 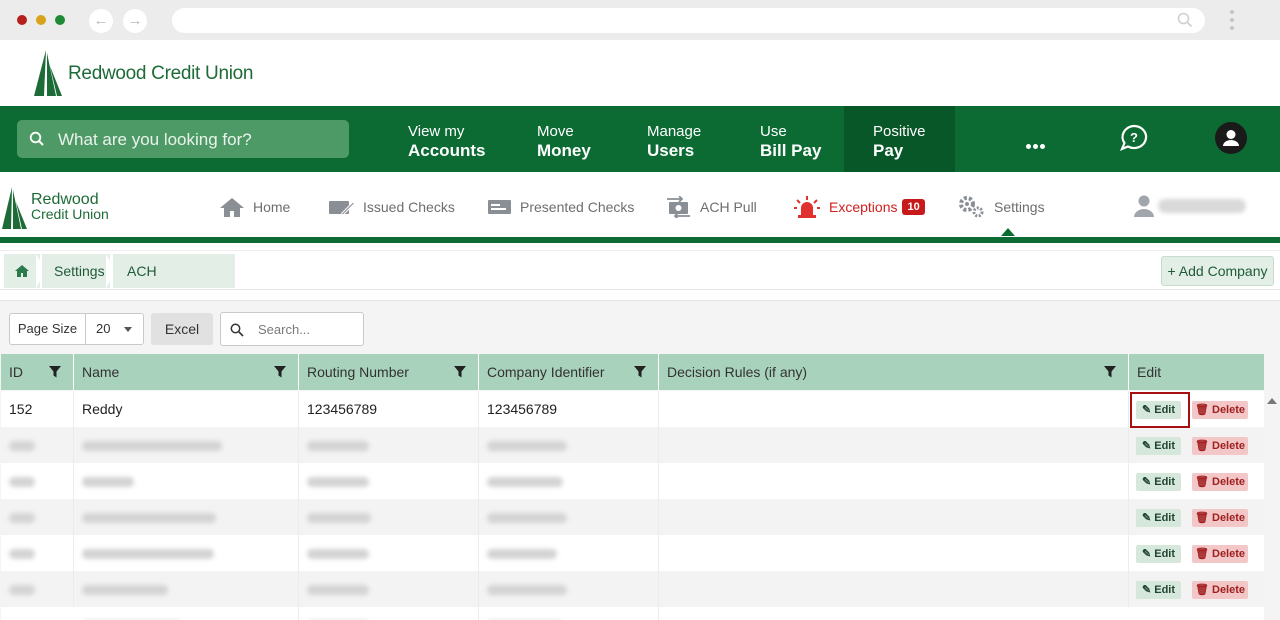 I want to click on browser-menu-icon, so click(x=1233, y=22).